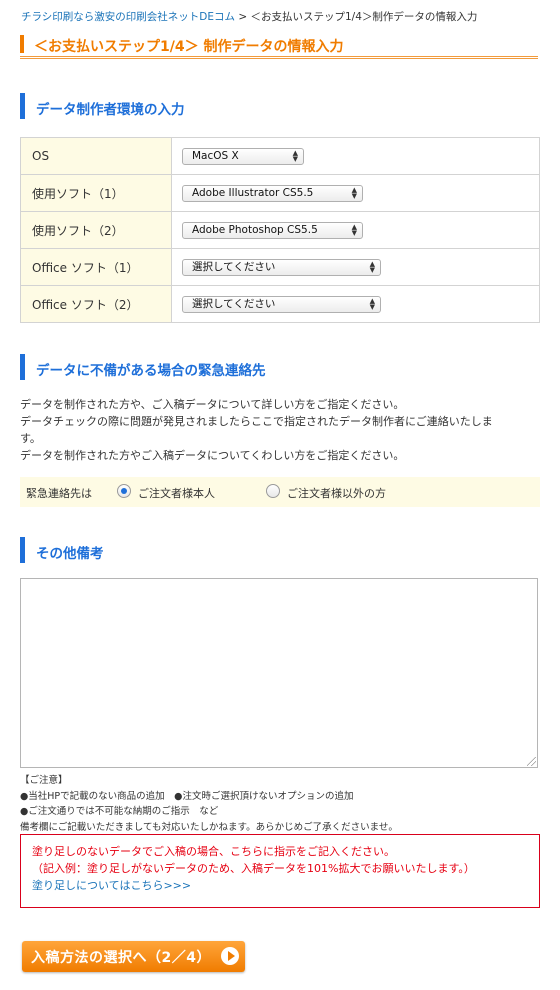 The width and height of the screenshot is (560, 990). Describe the element at coordinates (44, 780) in the screenshot. I see `notes-title: 【ご注意】` at that location.